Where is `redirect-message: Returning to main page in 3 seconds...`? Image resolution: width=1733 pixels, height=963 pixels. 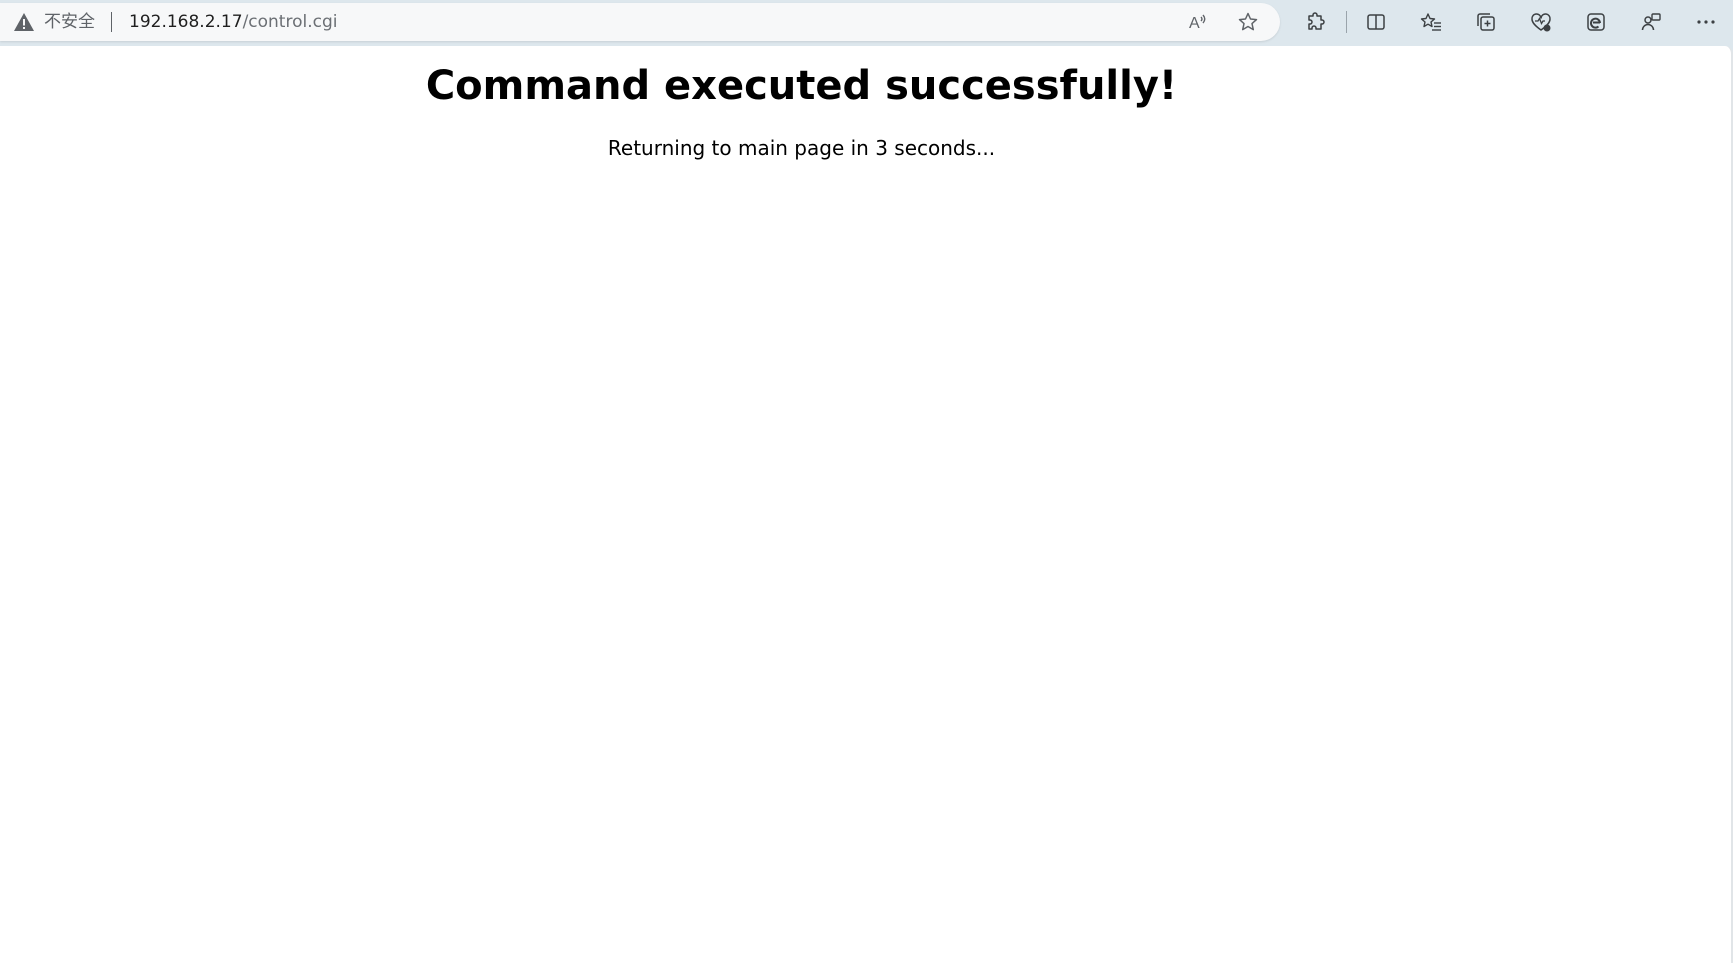 redirect-message: Returning to main page in 3 seconds... is located at coordinates (801, 148).